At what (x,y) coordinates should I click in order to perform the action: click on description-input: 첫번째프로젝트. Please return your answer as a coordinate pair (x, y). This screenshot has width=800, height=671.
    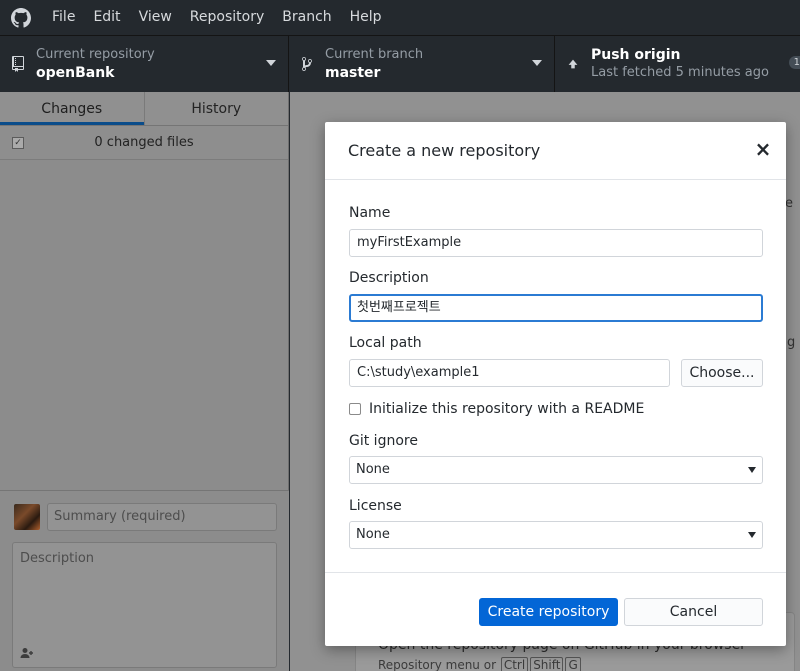
    Looking at the image, I should click on (556, 308).